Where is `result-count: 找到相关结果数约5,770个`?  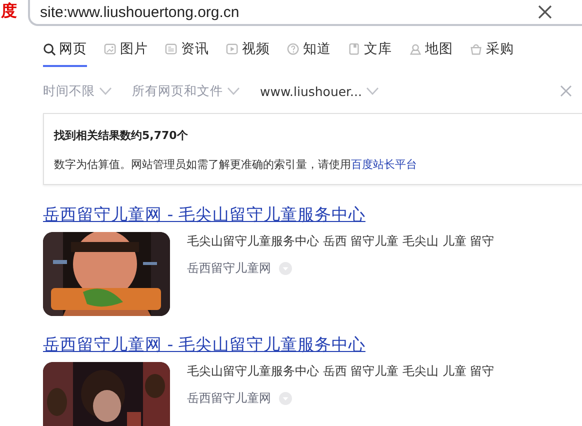 result-count: 找到相关结果数约5,770个 is located at coordinates (121, 135).